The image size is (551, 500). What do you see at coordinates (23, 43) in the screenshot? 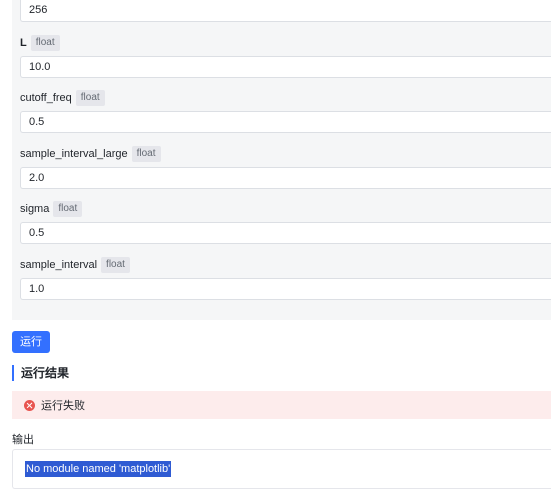
I see `param-name: L` at bounding box center [23, 43].